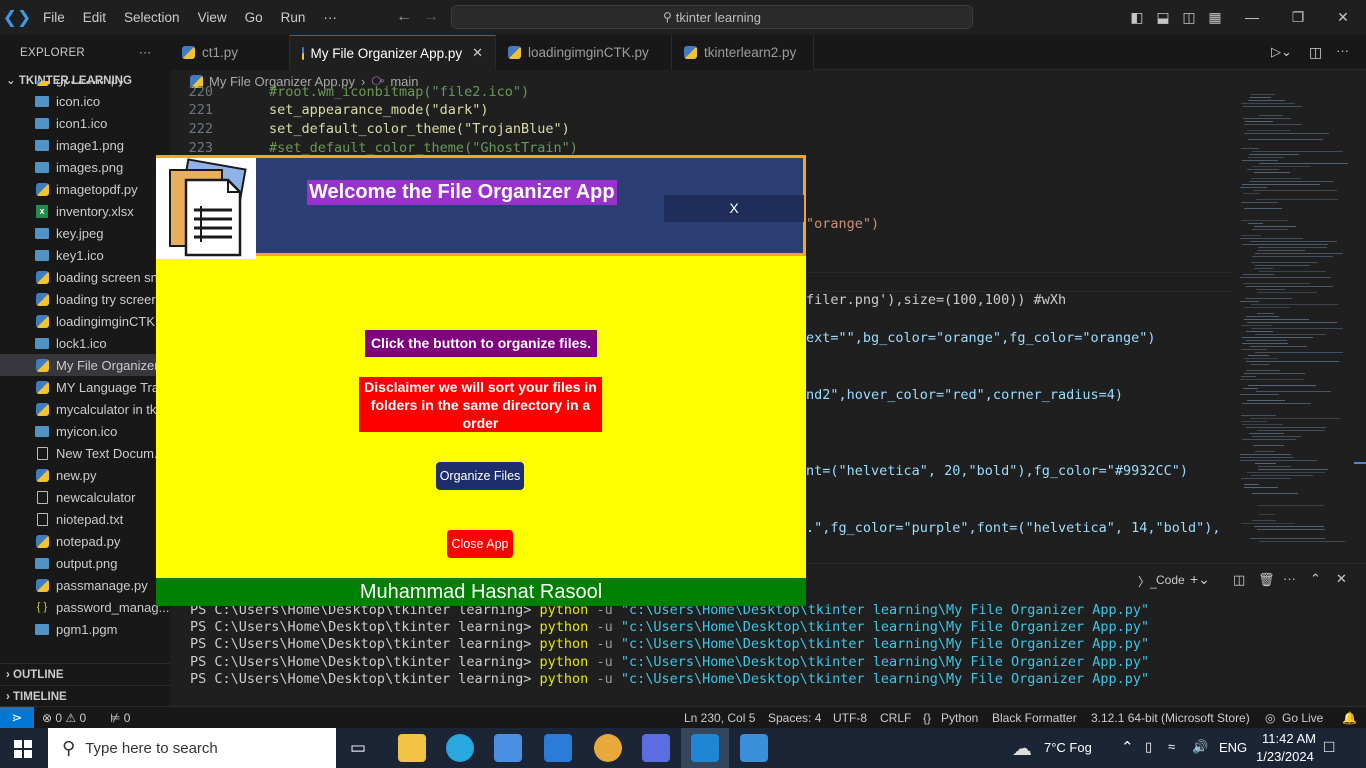 The image size is (1366, 768). What do you see at coordinates (1292, 327) in the screenshot?
I see `minimap` at bounding box center [1292, 327].